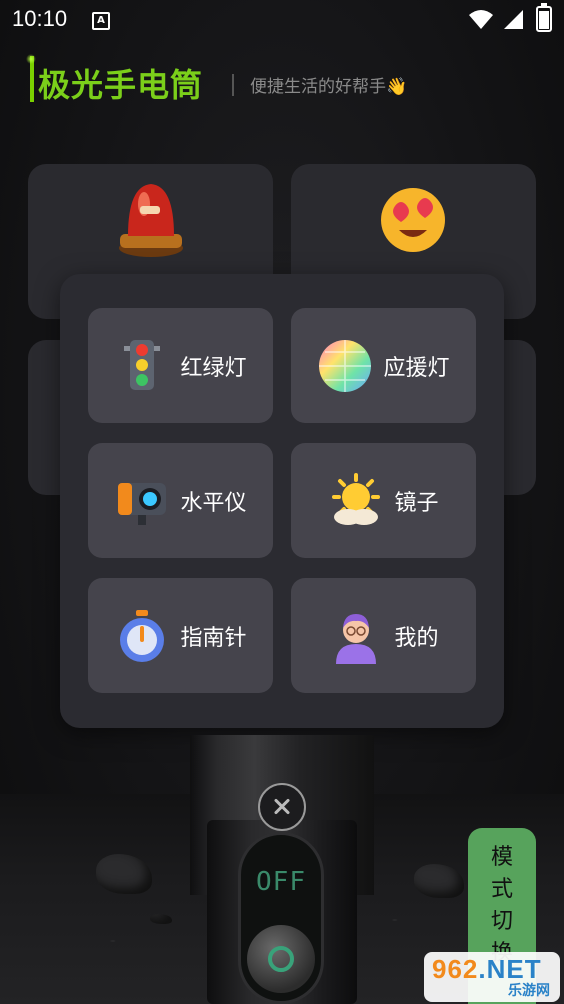 Image resolution: width=564 pixels, height=1004 pixels. Describe the element at coordinates (383, 500) in the screenshot. I see `mirror-button: 镜子` at that location.